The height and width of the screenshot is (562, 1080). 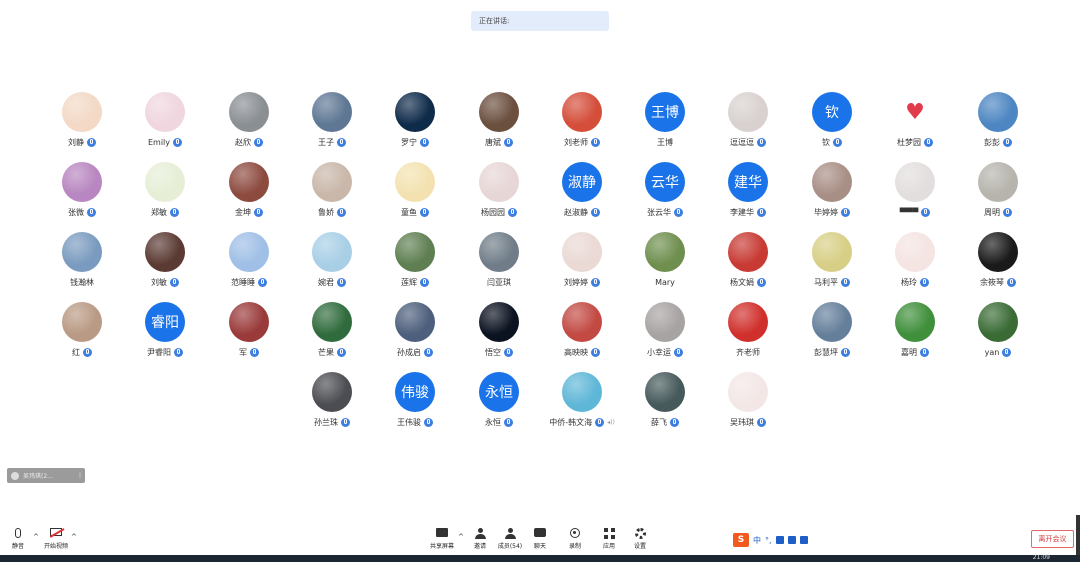 I want to click on participant-tile: 张微, so click(x=82, y=195).